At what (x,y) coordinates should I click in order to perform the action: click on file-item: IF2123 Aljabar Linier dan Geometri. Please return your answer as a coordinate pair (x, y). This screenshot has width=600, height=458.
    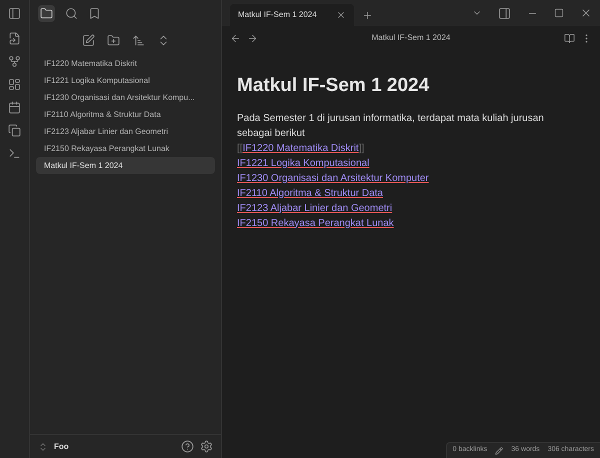
    Looking at the image, I should click on (125, 131).